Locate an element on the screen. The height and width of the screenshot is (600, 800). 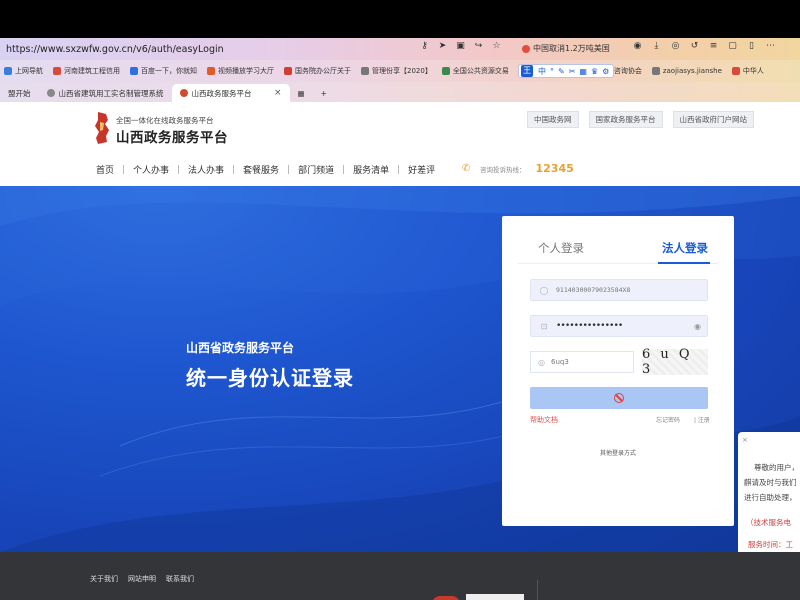
bookmark-item: zaojiasys.jianshe is located at coordinates (686, 71).